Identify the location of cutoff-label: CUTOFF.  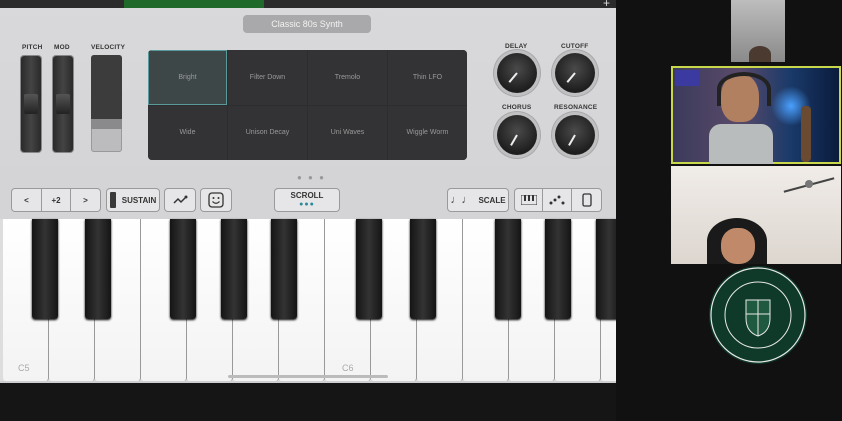
(575, 46).